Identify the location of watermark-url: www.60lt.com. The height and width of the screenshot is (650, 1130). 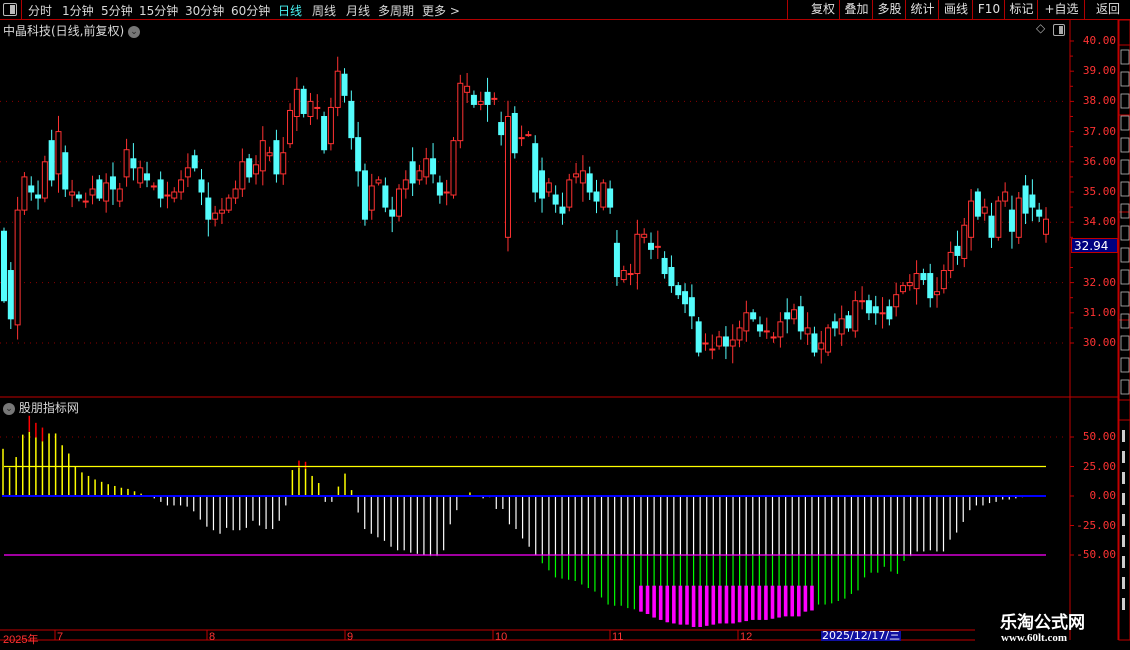
(1034, 638).